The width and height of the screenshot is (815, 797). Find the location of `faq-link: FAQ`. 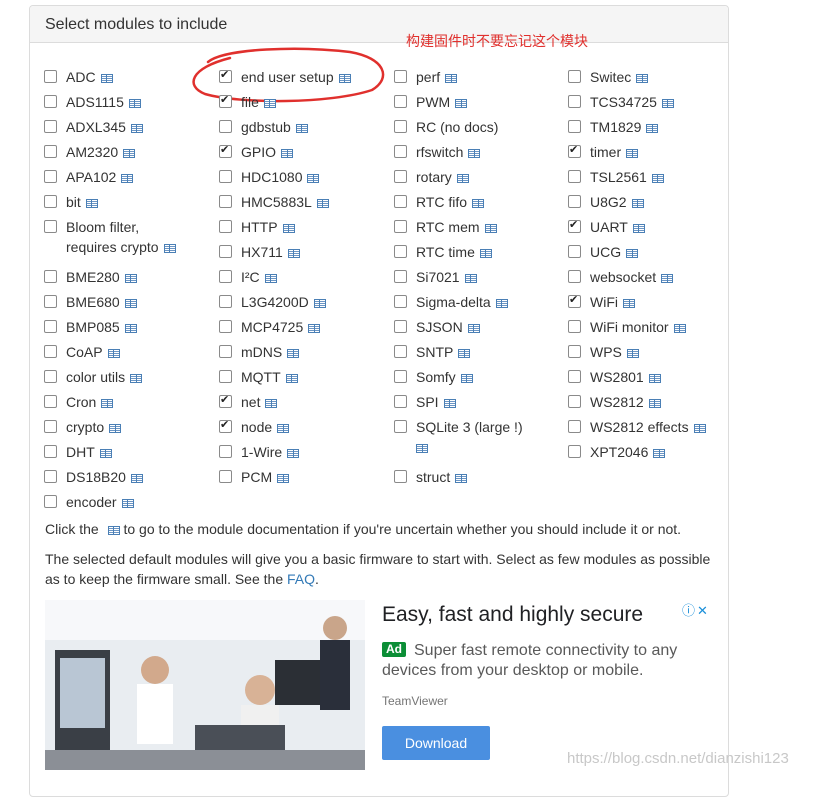

faq-link: FAQ is located at coordinates (301, 579).